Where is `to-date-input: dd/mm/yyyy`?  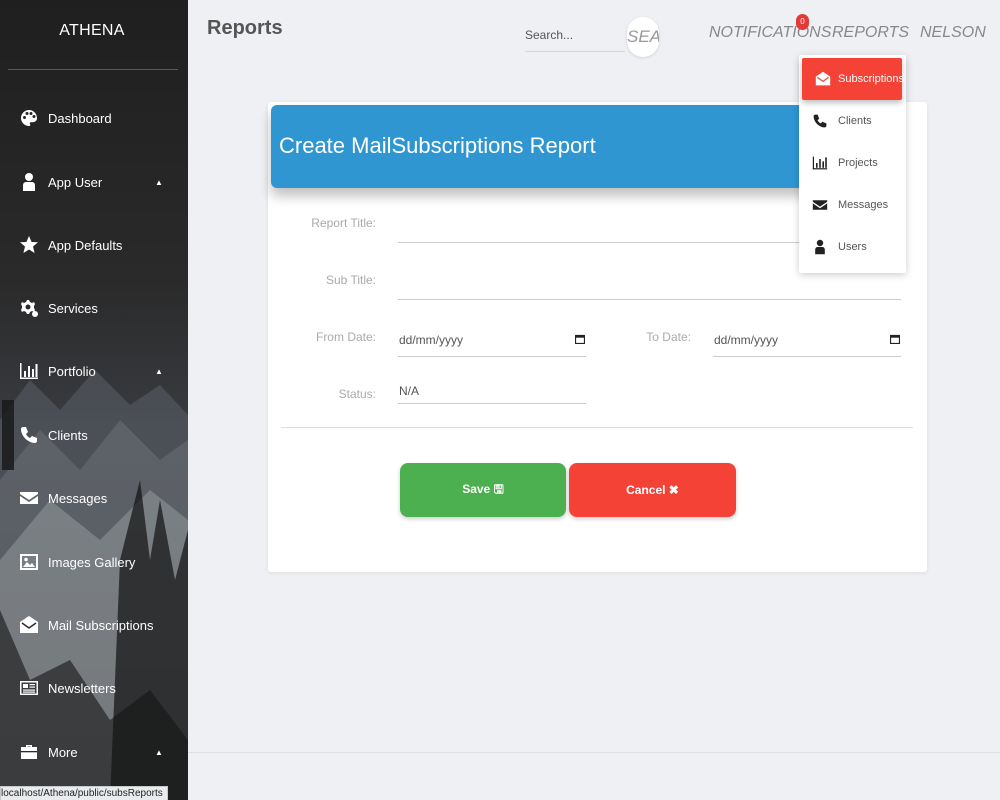 to-date-input: dd/mm/yyyy is located at coordinates (746, 340).